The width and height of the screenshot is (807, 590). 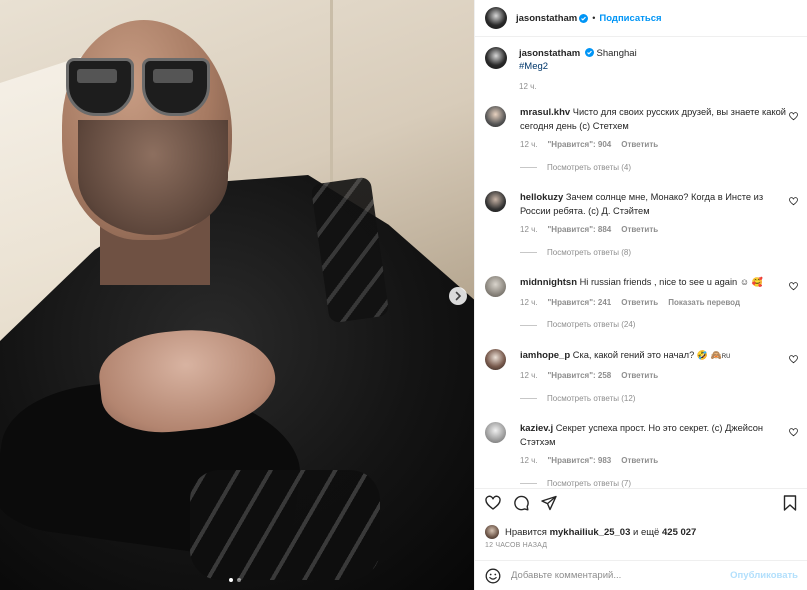 I want to click on post-timestamp: 12 ЧАСОВ НАЗАД, so click(x=516, y=545).